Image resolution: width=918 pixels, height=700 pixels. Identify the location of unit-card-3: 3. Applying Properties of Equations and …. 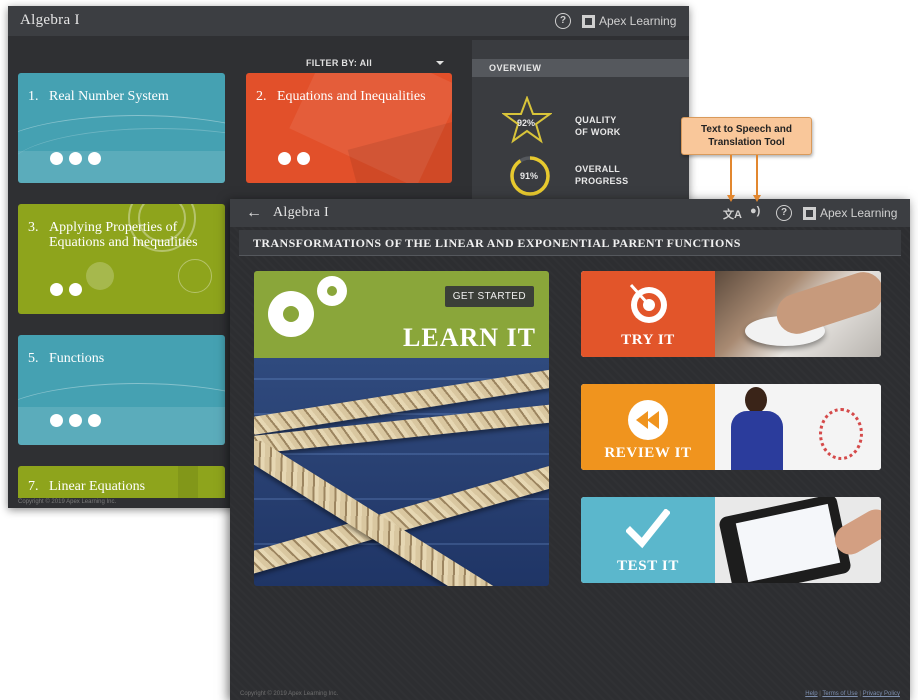
(121, 259).